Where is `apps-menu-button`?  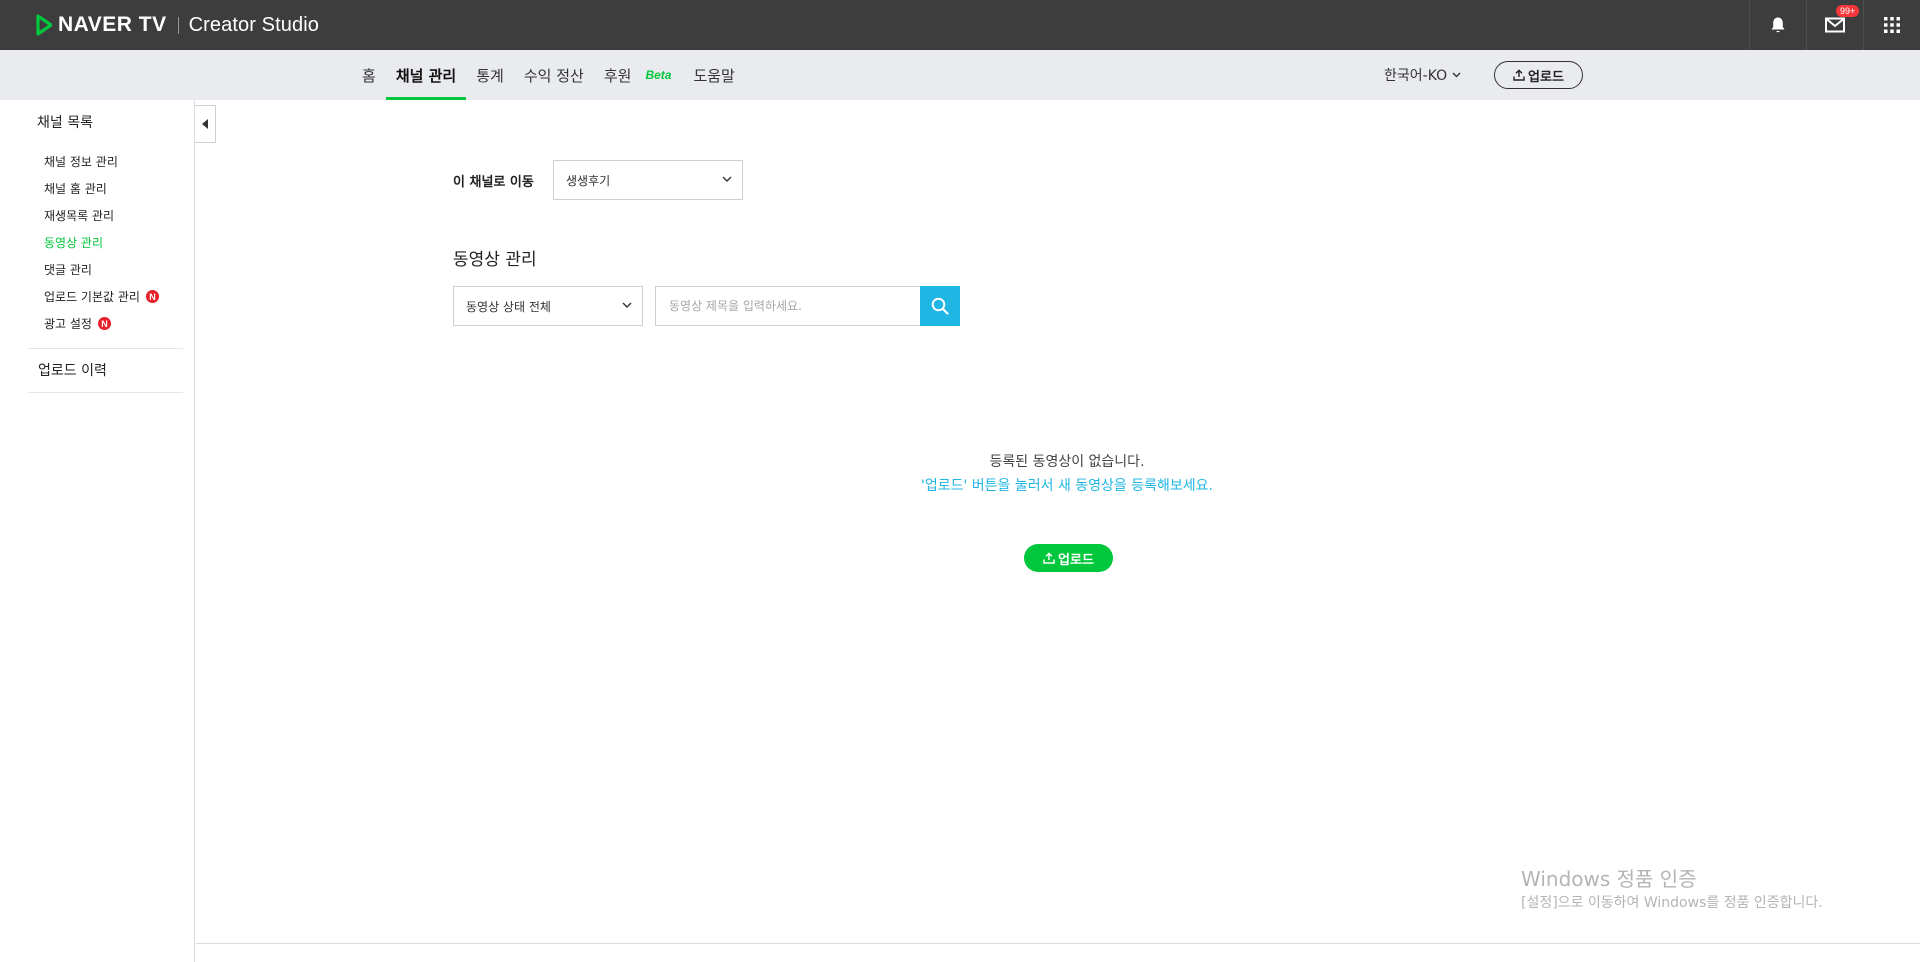
apps-menu-button is located at coordinates (1891, 25).